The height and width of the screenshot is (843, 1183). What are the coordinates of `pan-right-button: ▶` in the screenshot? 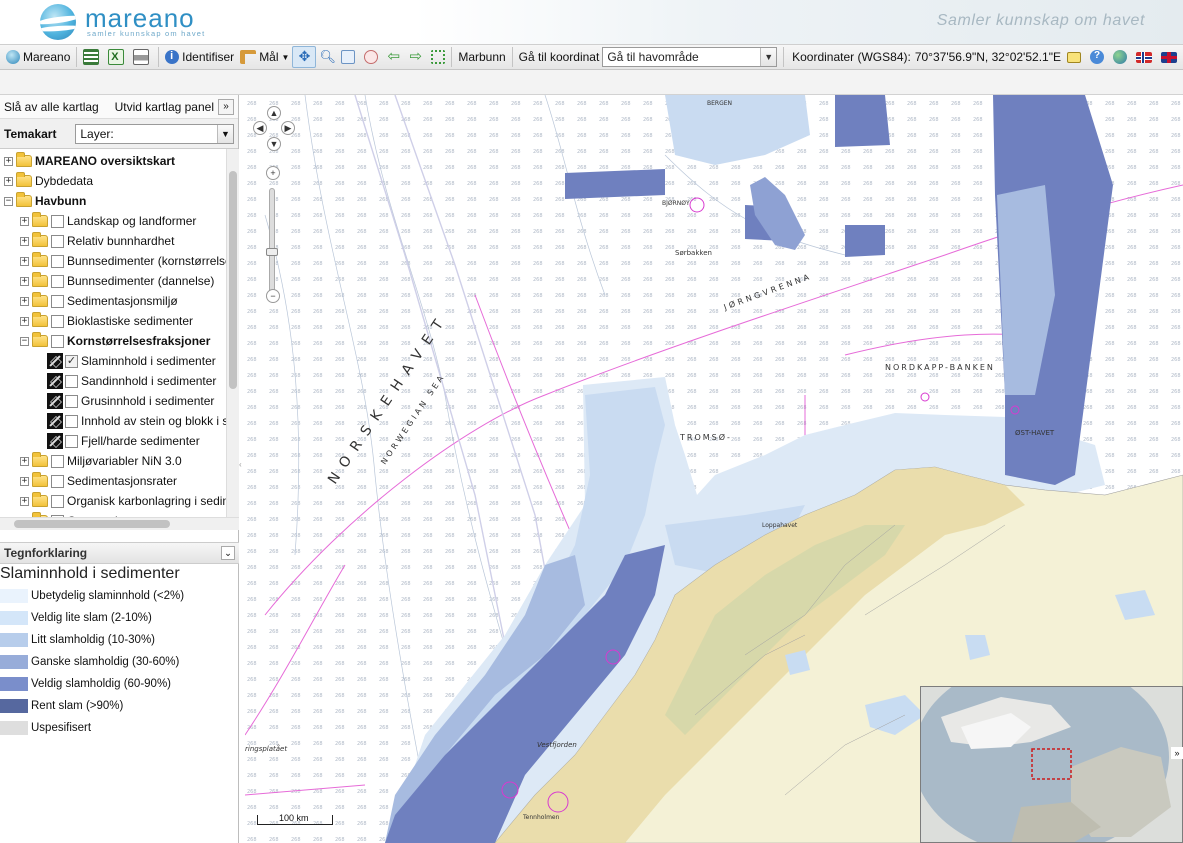 It's located at (288, 128).